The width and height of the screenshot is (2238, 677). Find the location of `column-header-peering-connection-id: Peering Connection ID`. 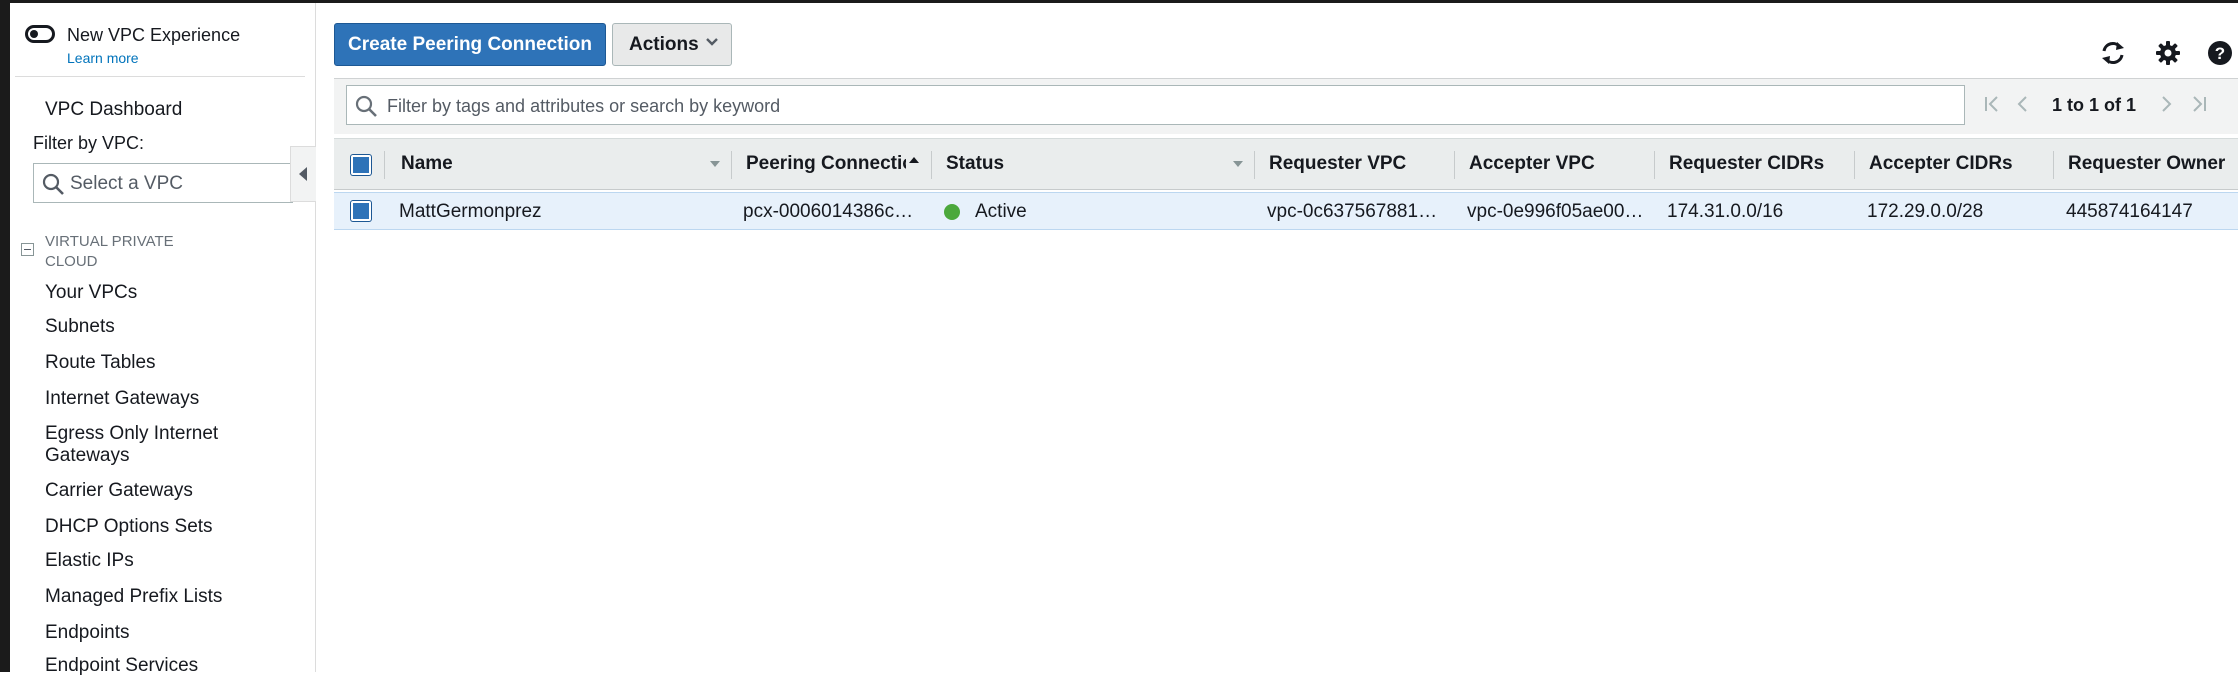

column-header-peering-connection-id: Peering Connection ID is located at coordinates (826, 164).